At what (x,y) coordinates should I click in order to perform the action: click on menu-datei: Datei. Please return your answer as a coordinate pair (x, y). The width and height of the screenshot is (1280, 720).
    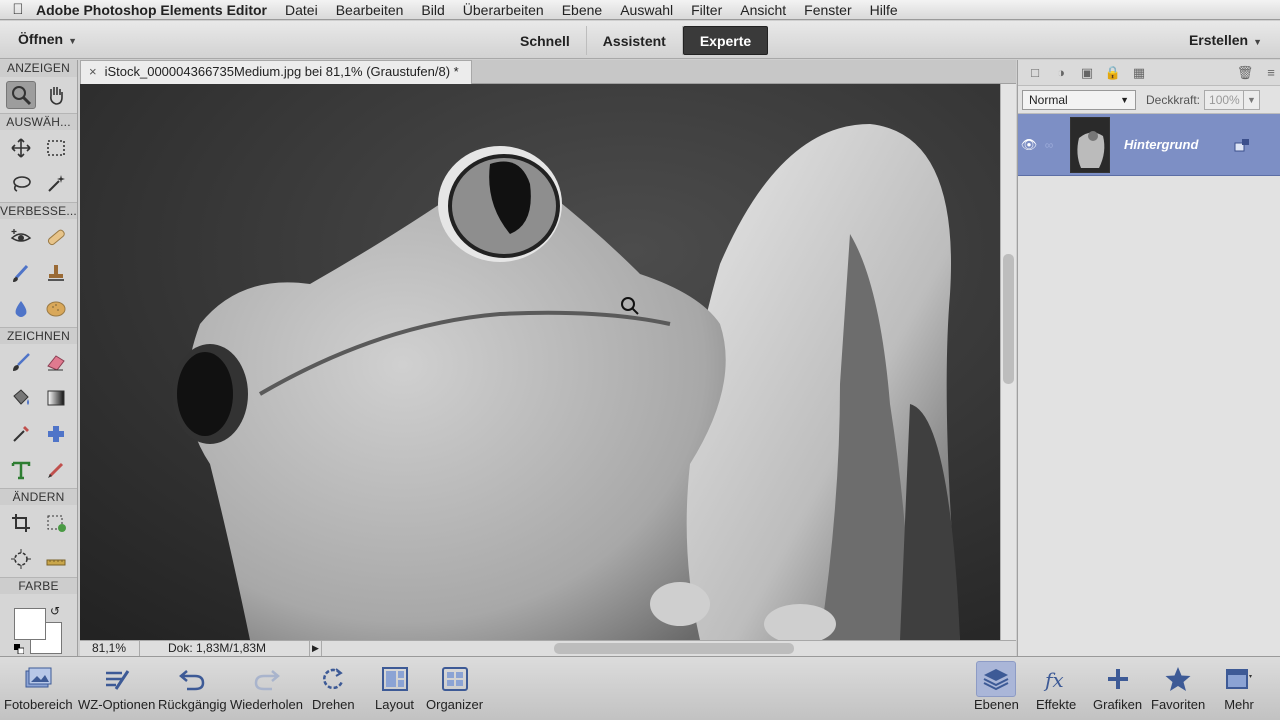
    Looking at the image, I should click on (301, 10).